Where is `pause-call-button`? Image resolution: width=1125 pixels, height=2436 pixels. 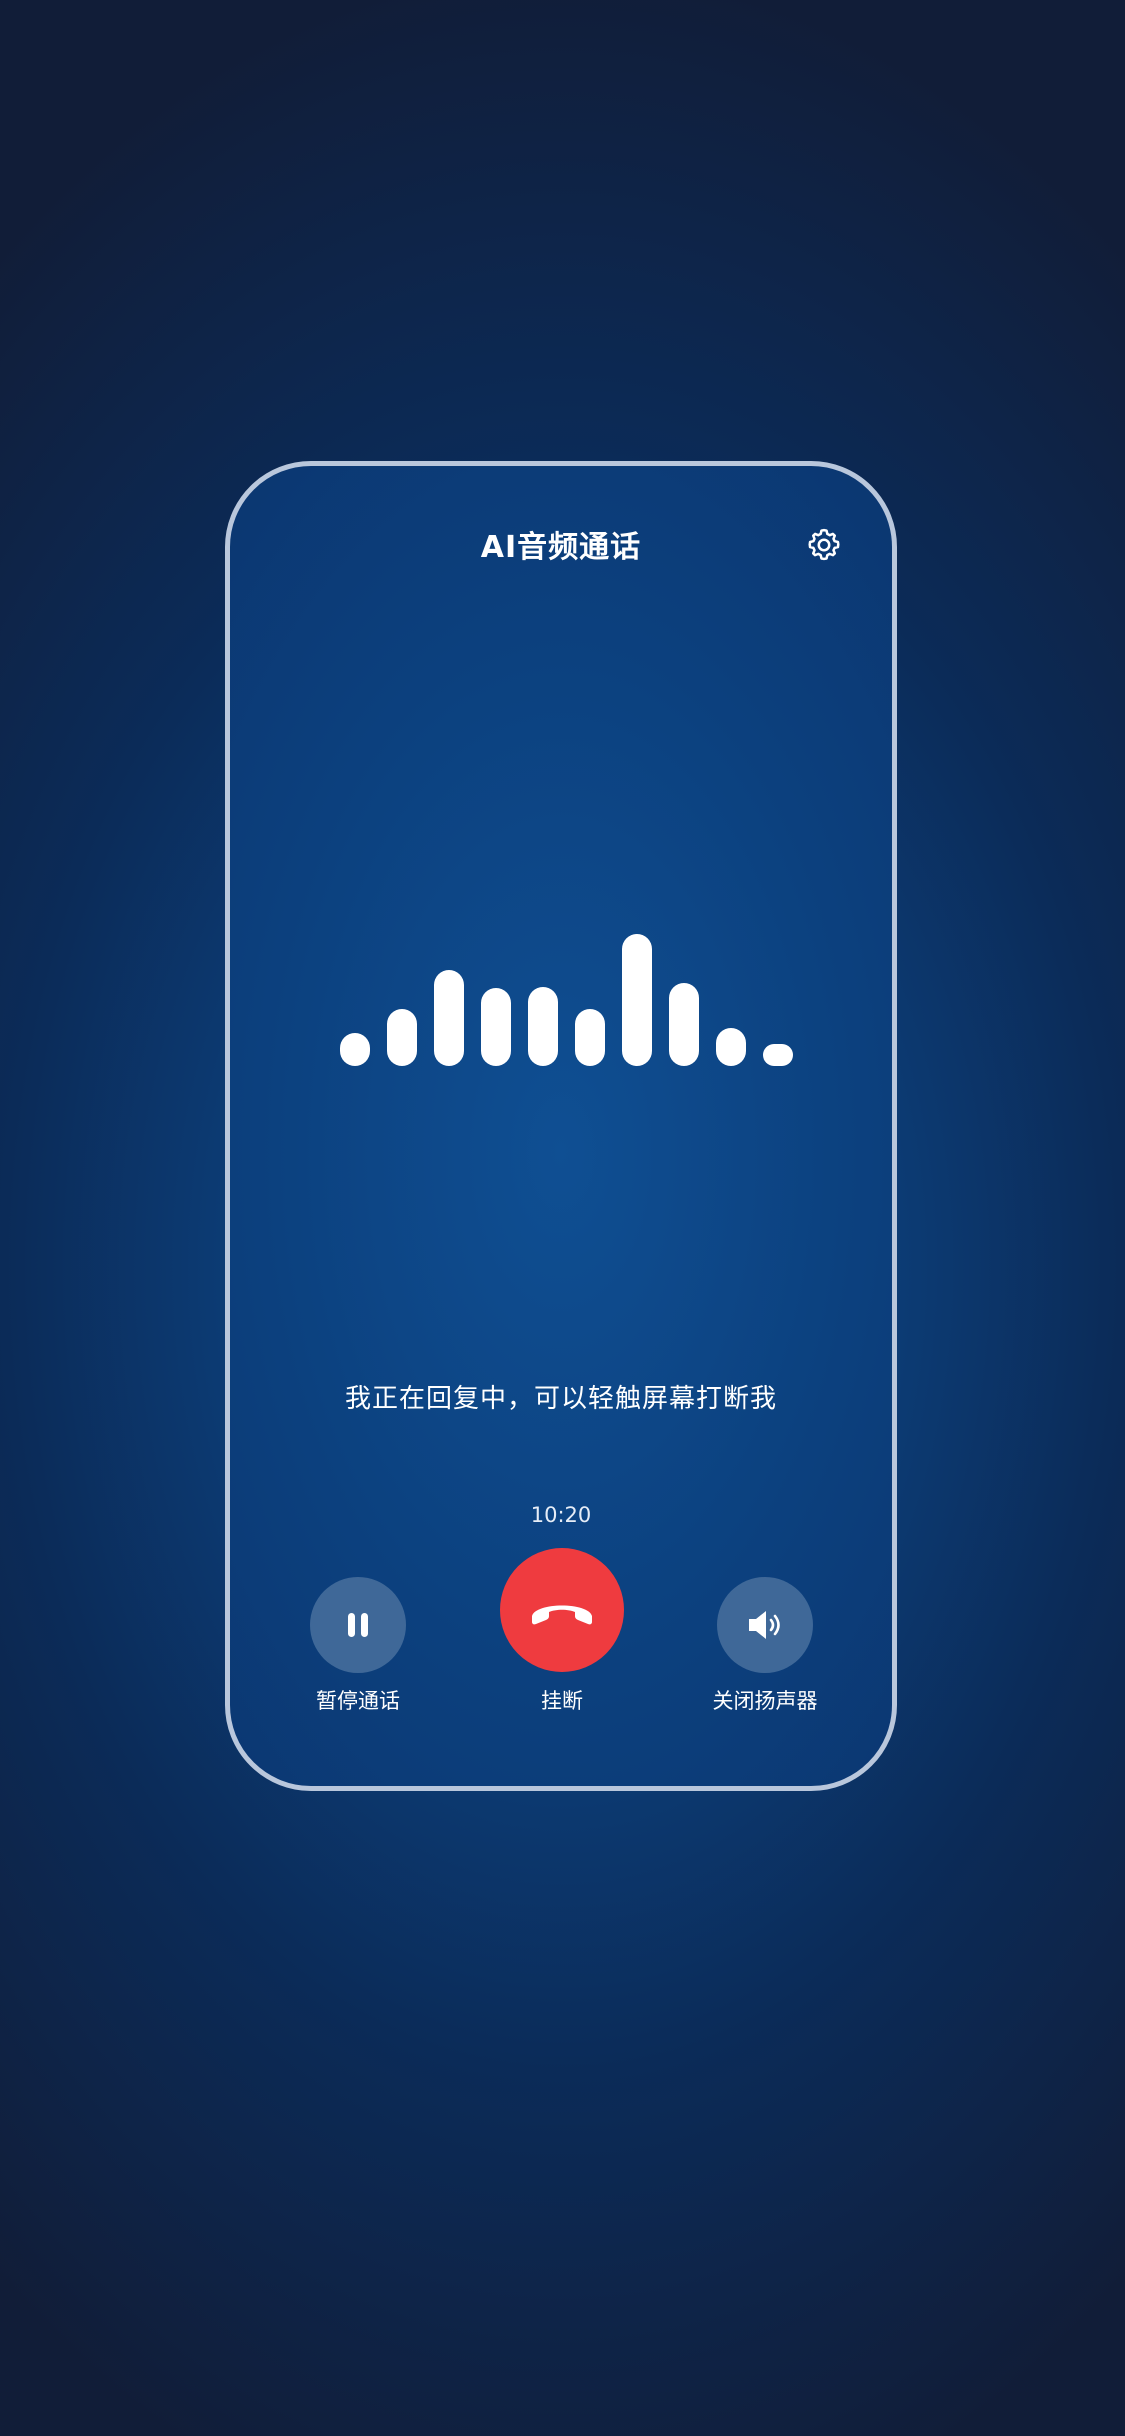
pause-call-button is located at coordinates (358, 1625).